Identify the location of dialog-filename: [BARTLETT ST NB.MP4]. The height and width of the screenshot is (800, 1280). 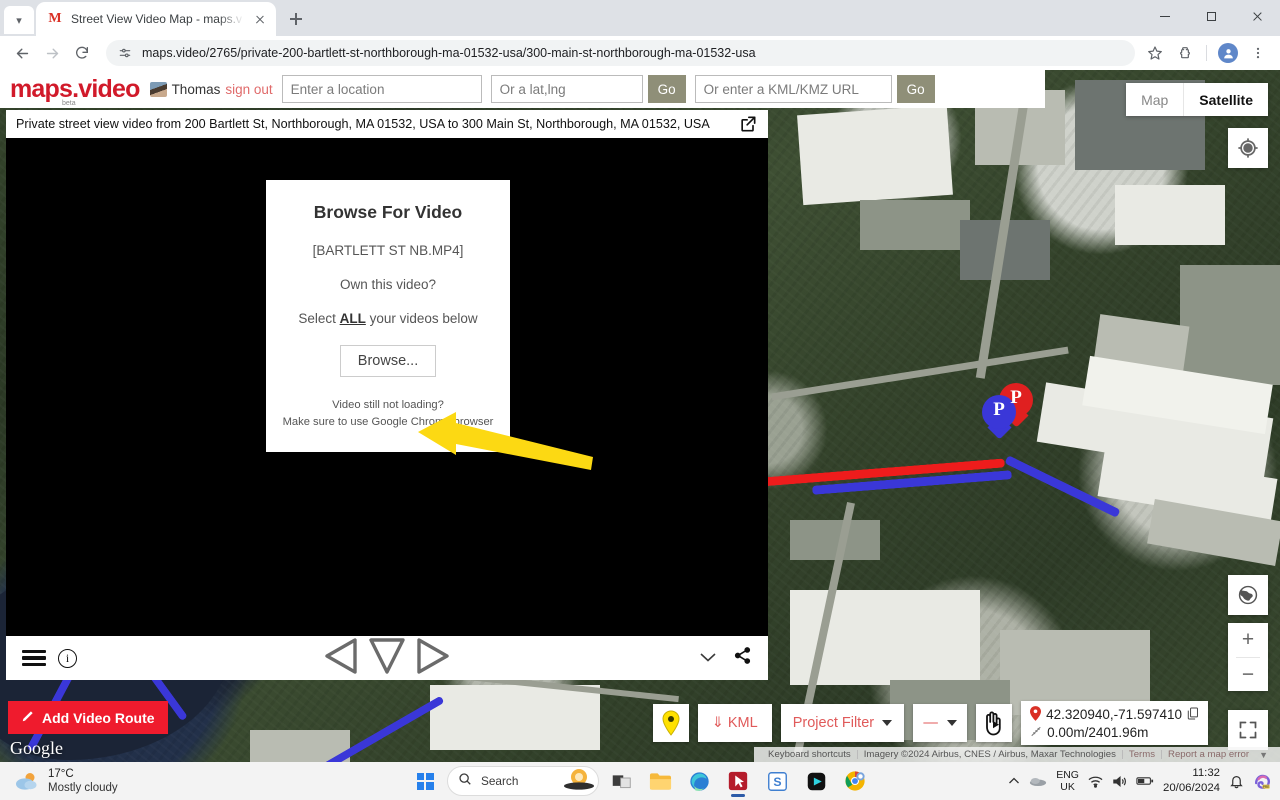
(388, 250).